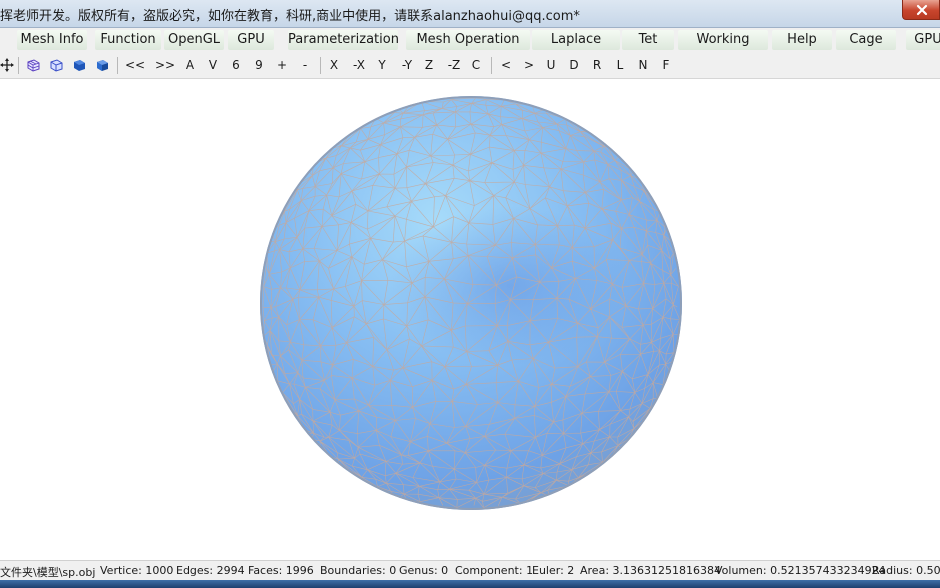 The height and width of the screenshot is (588, 940). Describe the element at coordinates (650, 570) in the screenshot. I see `status-area: Area: 3.13631251816384` at that location.